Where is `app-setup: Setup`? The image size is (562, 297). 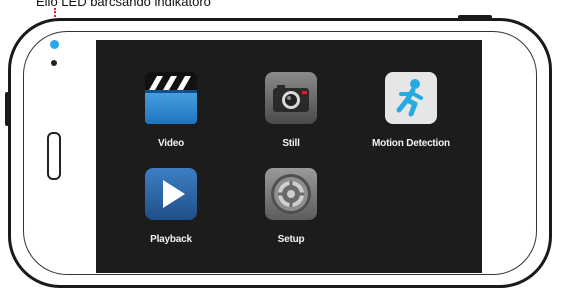
app-setup: Setup is located at coordinates (291, 206).